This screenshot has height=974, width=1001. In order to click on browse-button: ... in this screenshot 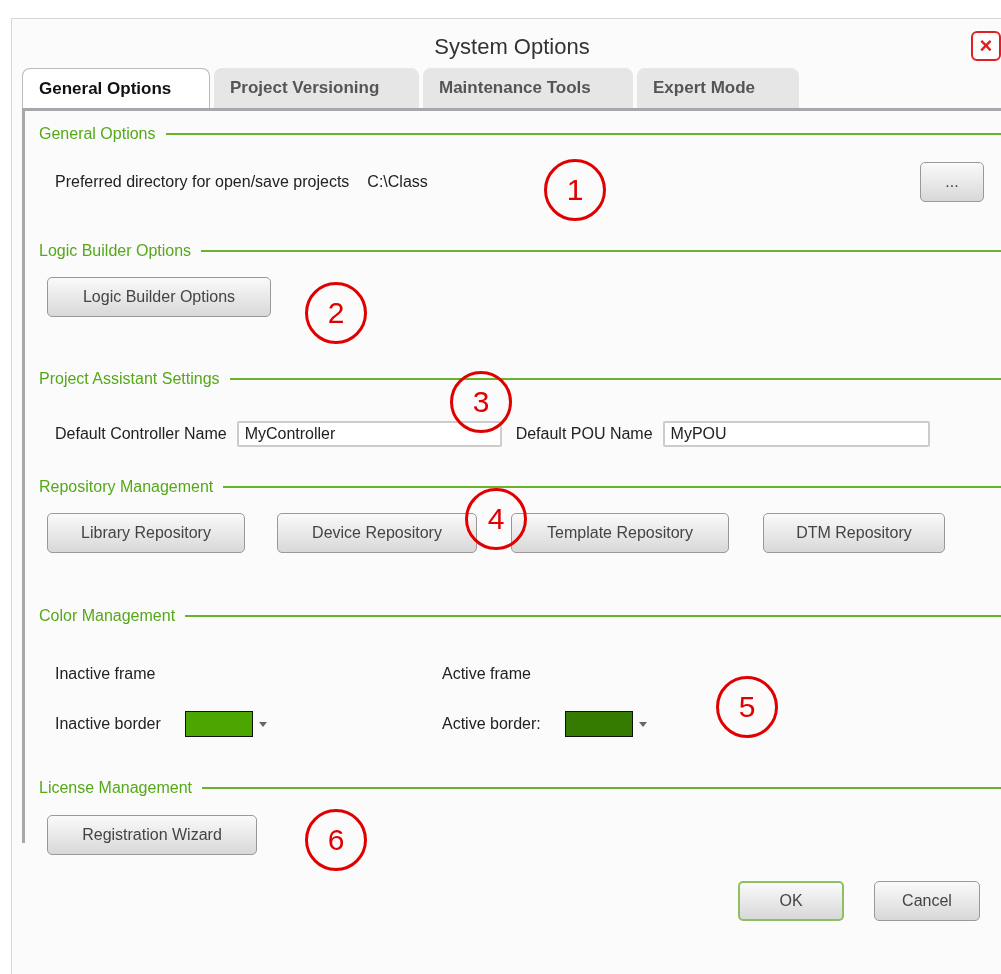, I will do `click(952, 182)`.